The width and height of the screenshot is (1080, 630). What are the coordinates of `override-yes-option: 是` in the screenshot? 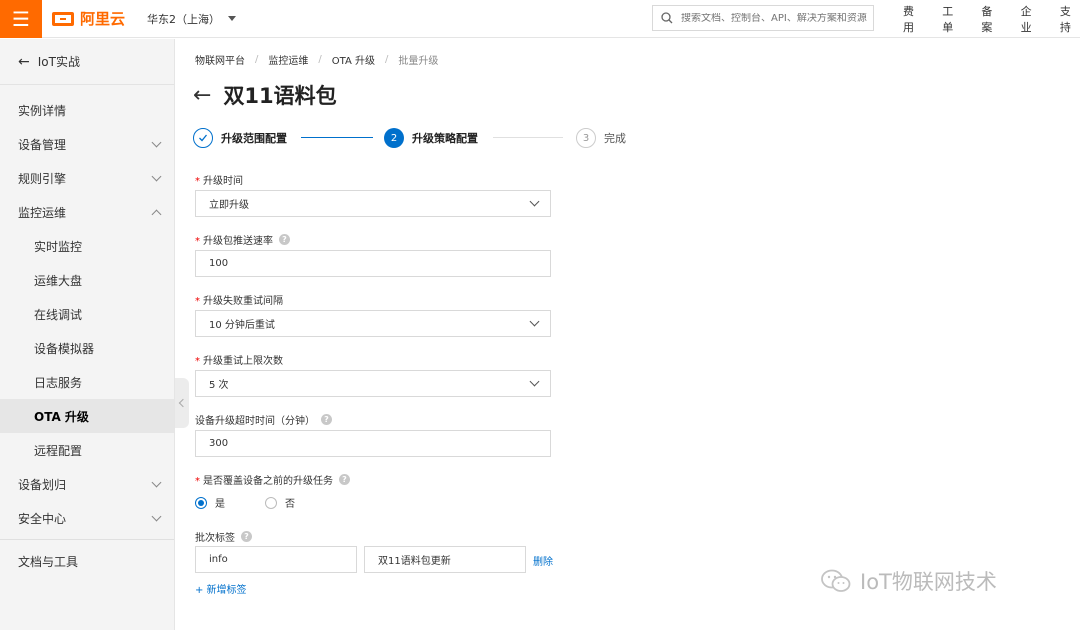 It's located at (210, 502).